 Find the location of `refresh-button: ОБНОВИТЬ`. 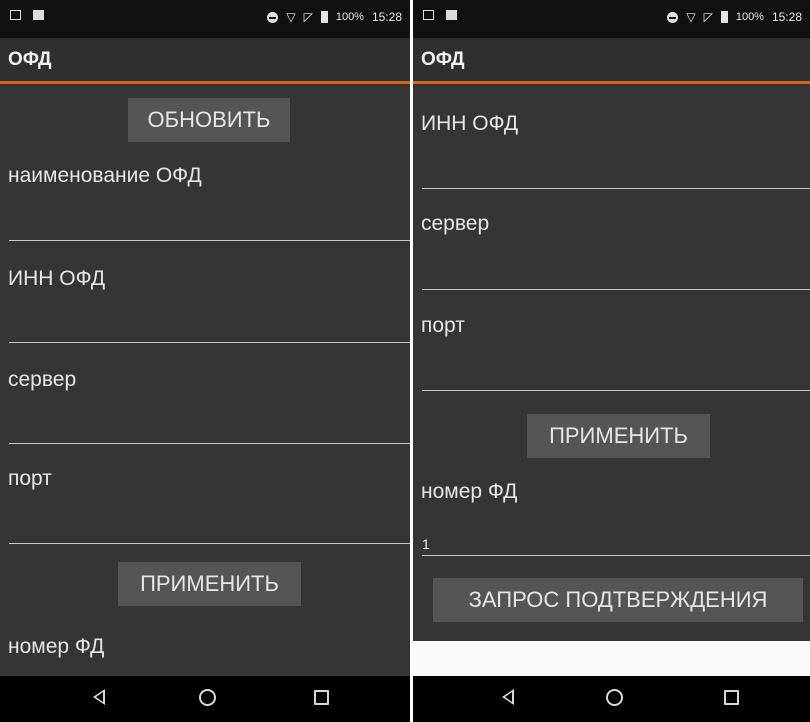

refresh-button: ОБНОВИТЬ is located at coordinates (209, 120).